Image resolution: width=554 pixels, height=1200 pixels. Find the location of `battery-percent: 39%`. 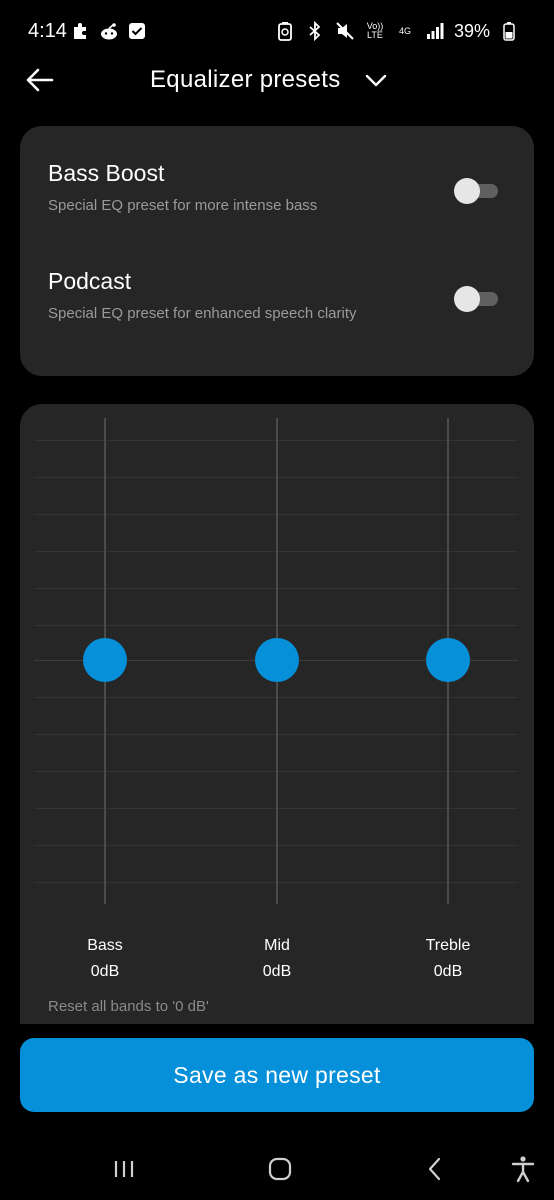

battery-percent: 39% is located at coordinates (471, 30).